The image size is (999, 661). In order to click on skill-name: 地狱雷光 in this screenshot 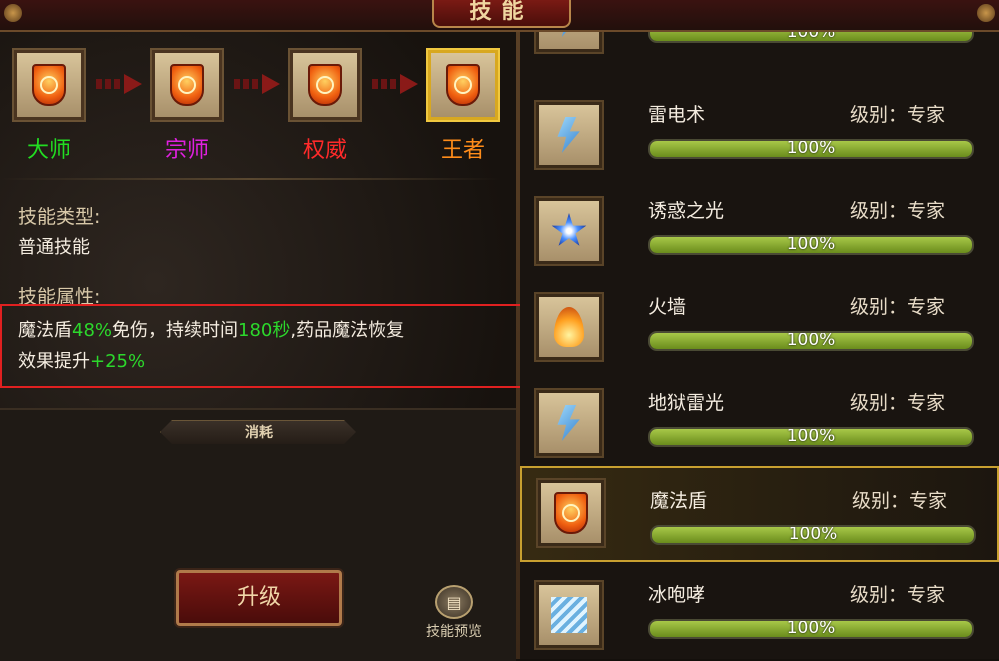, I will do `click(686, 403)`.